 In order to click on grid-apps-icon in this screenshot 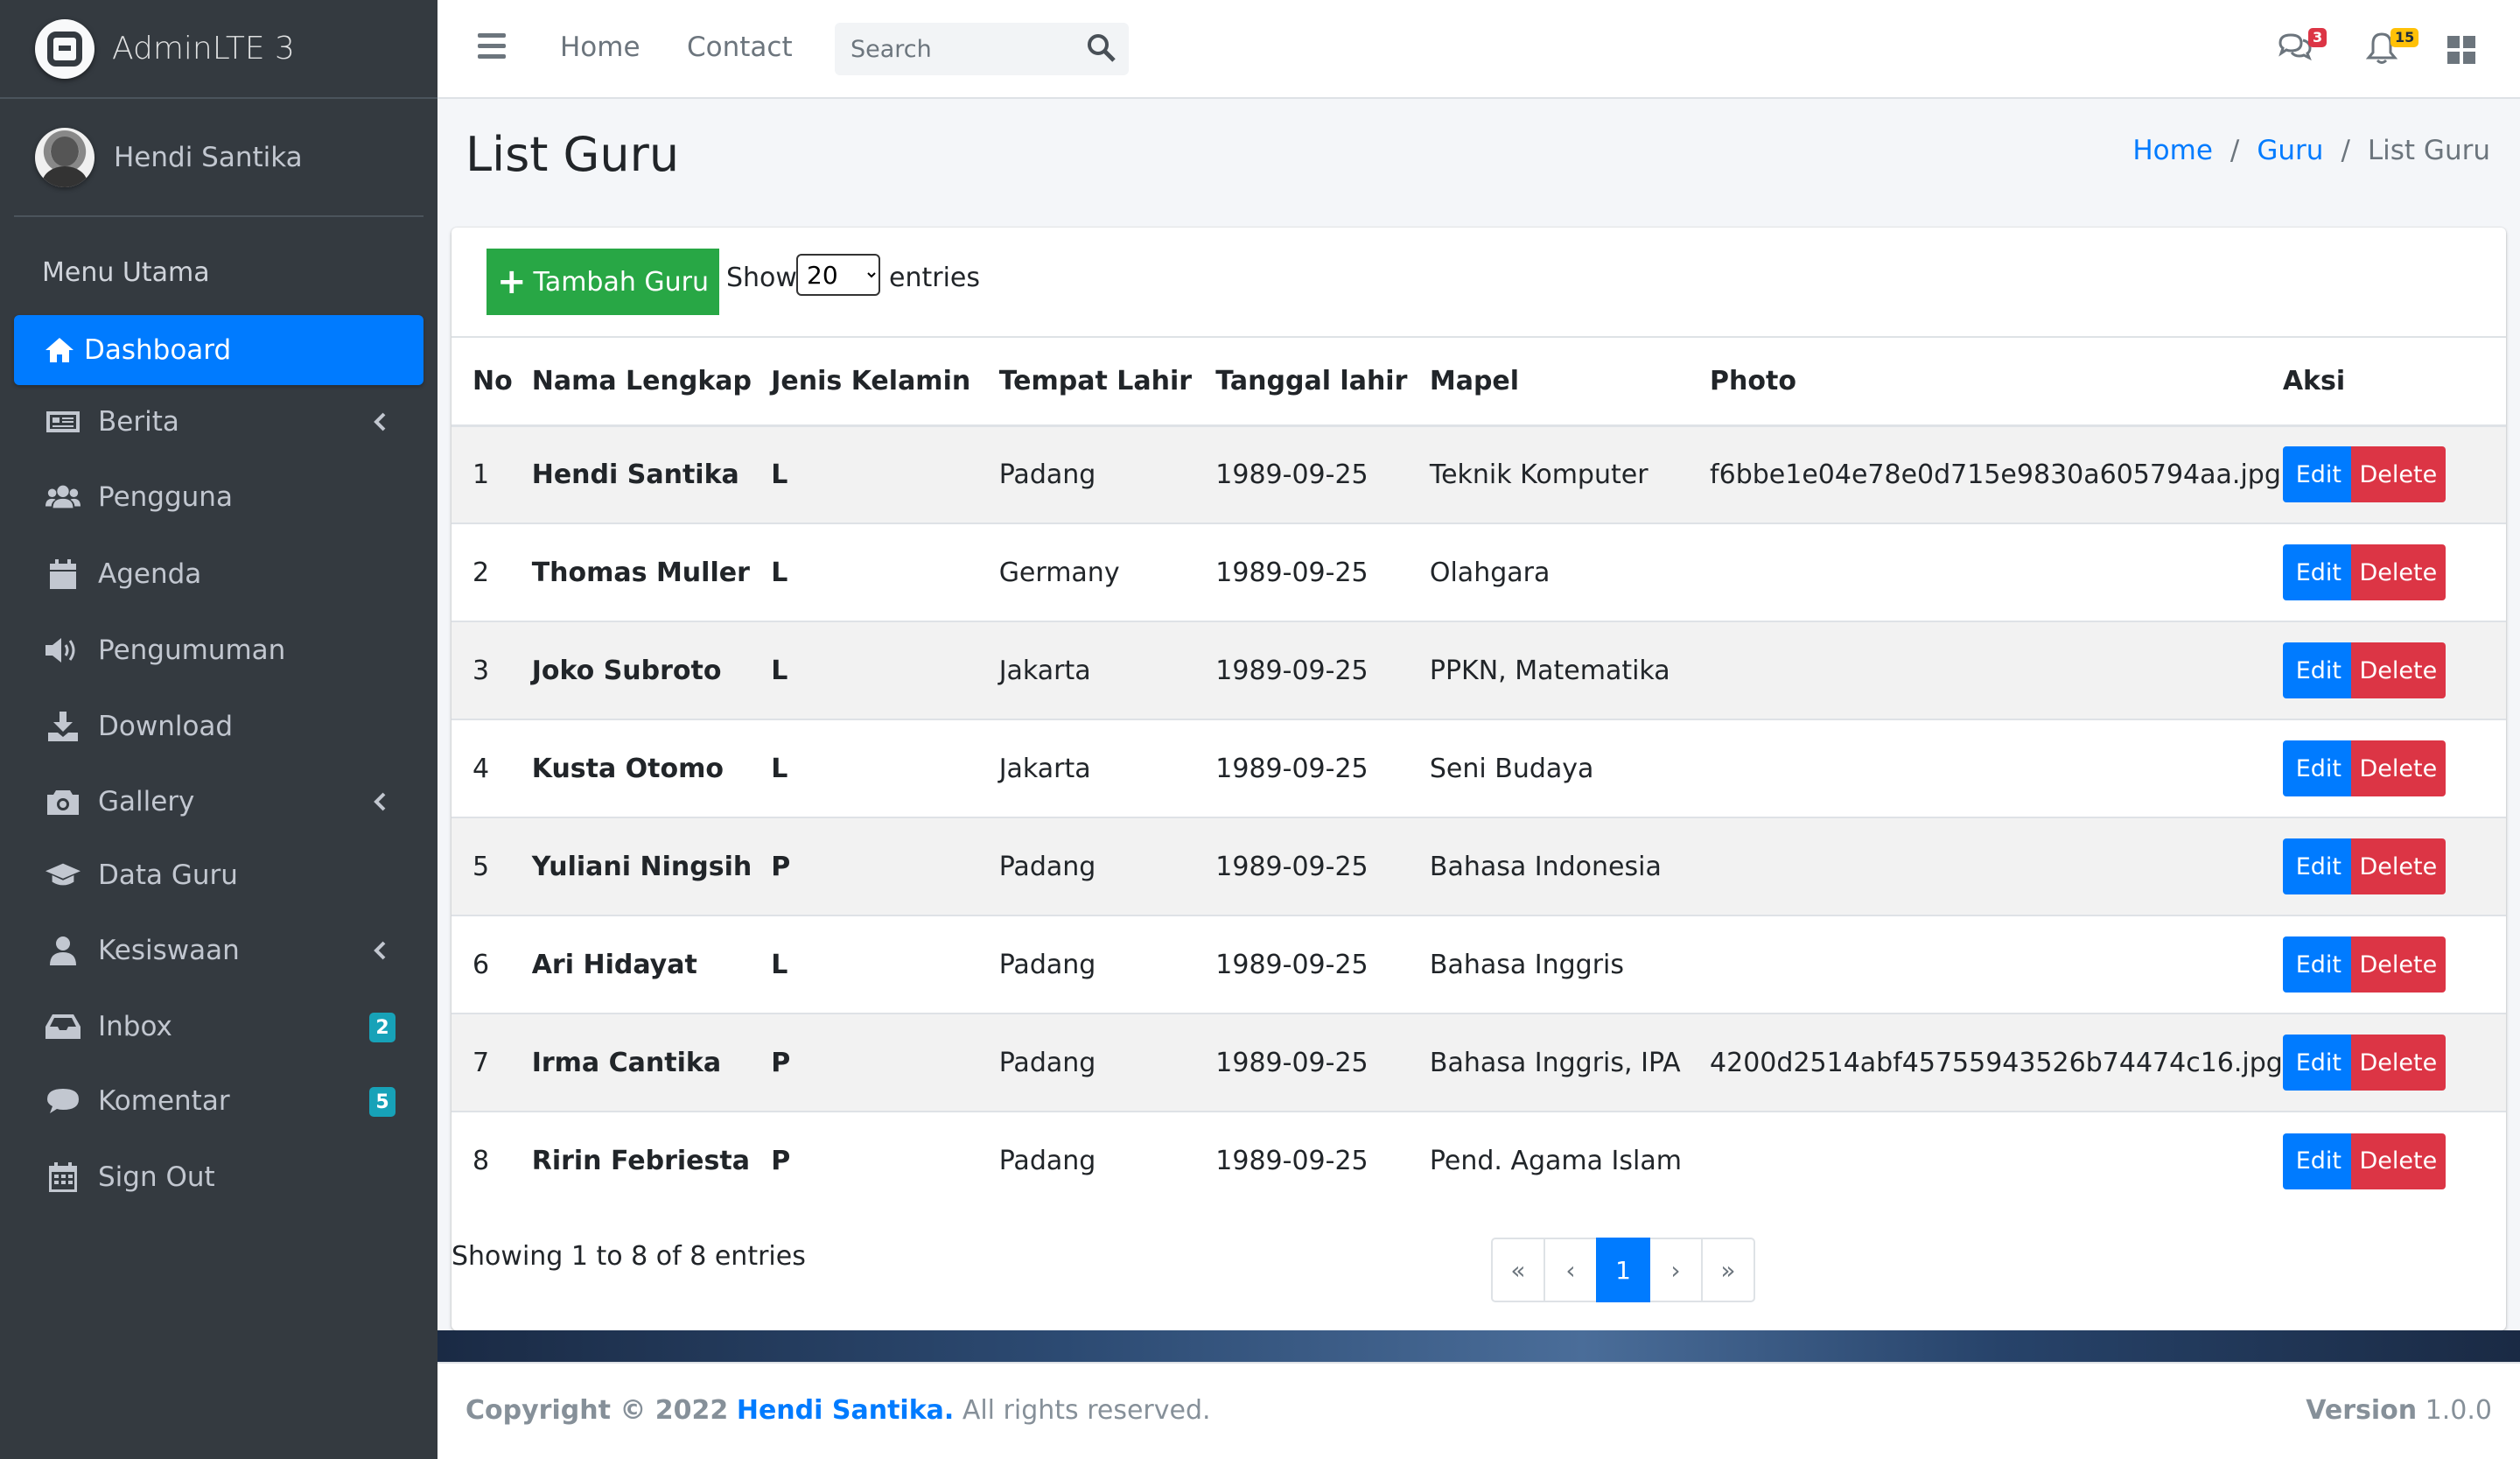, I will do `click(2465, 54)`.